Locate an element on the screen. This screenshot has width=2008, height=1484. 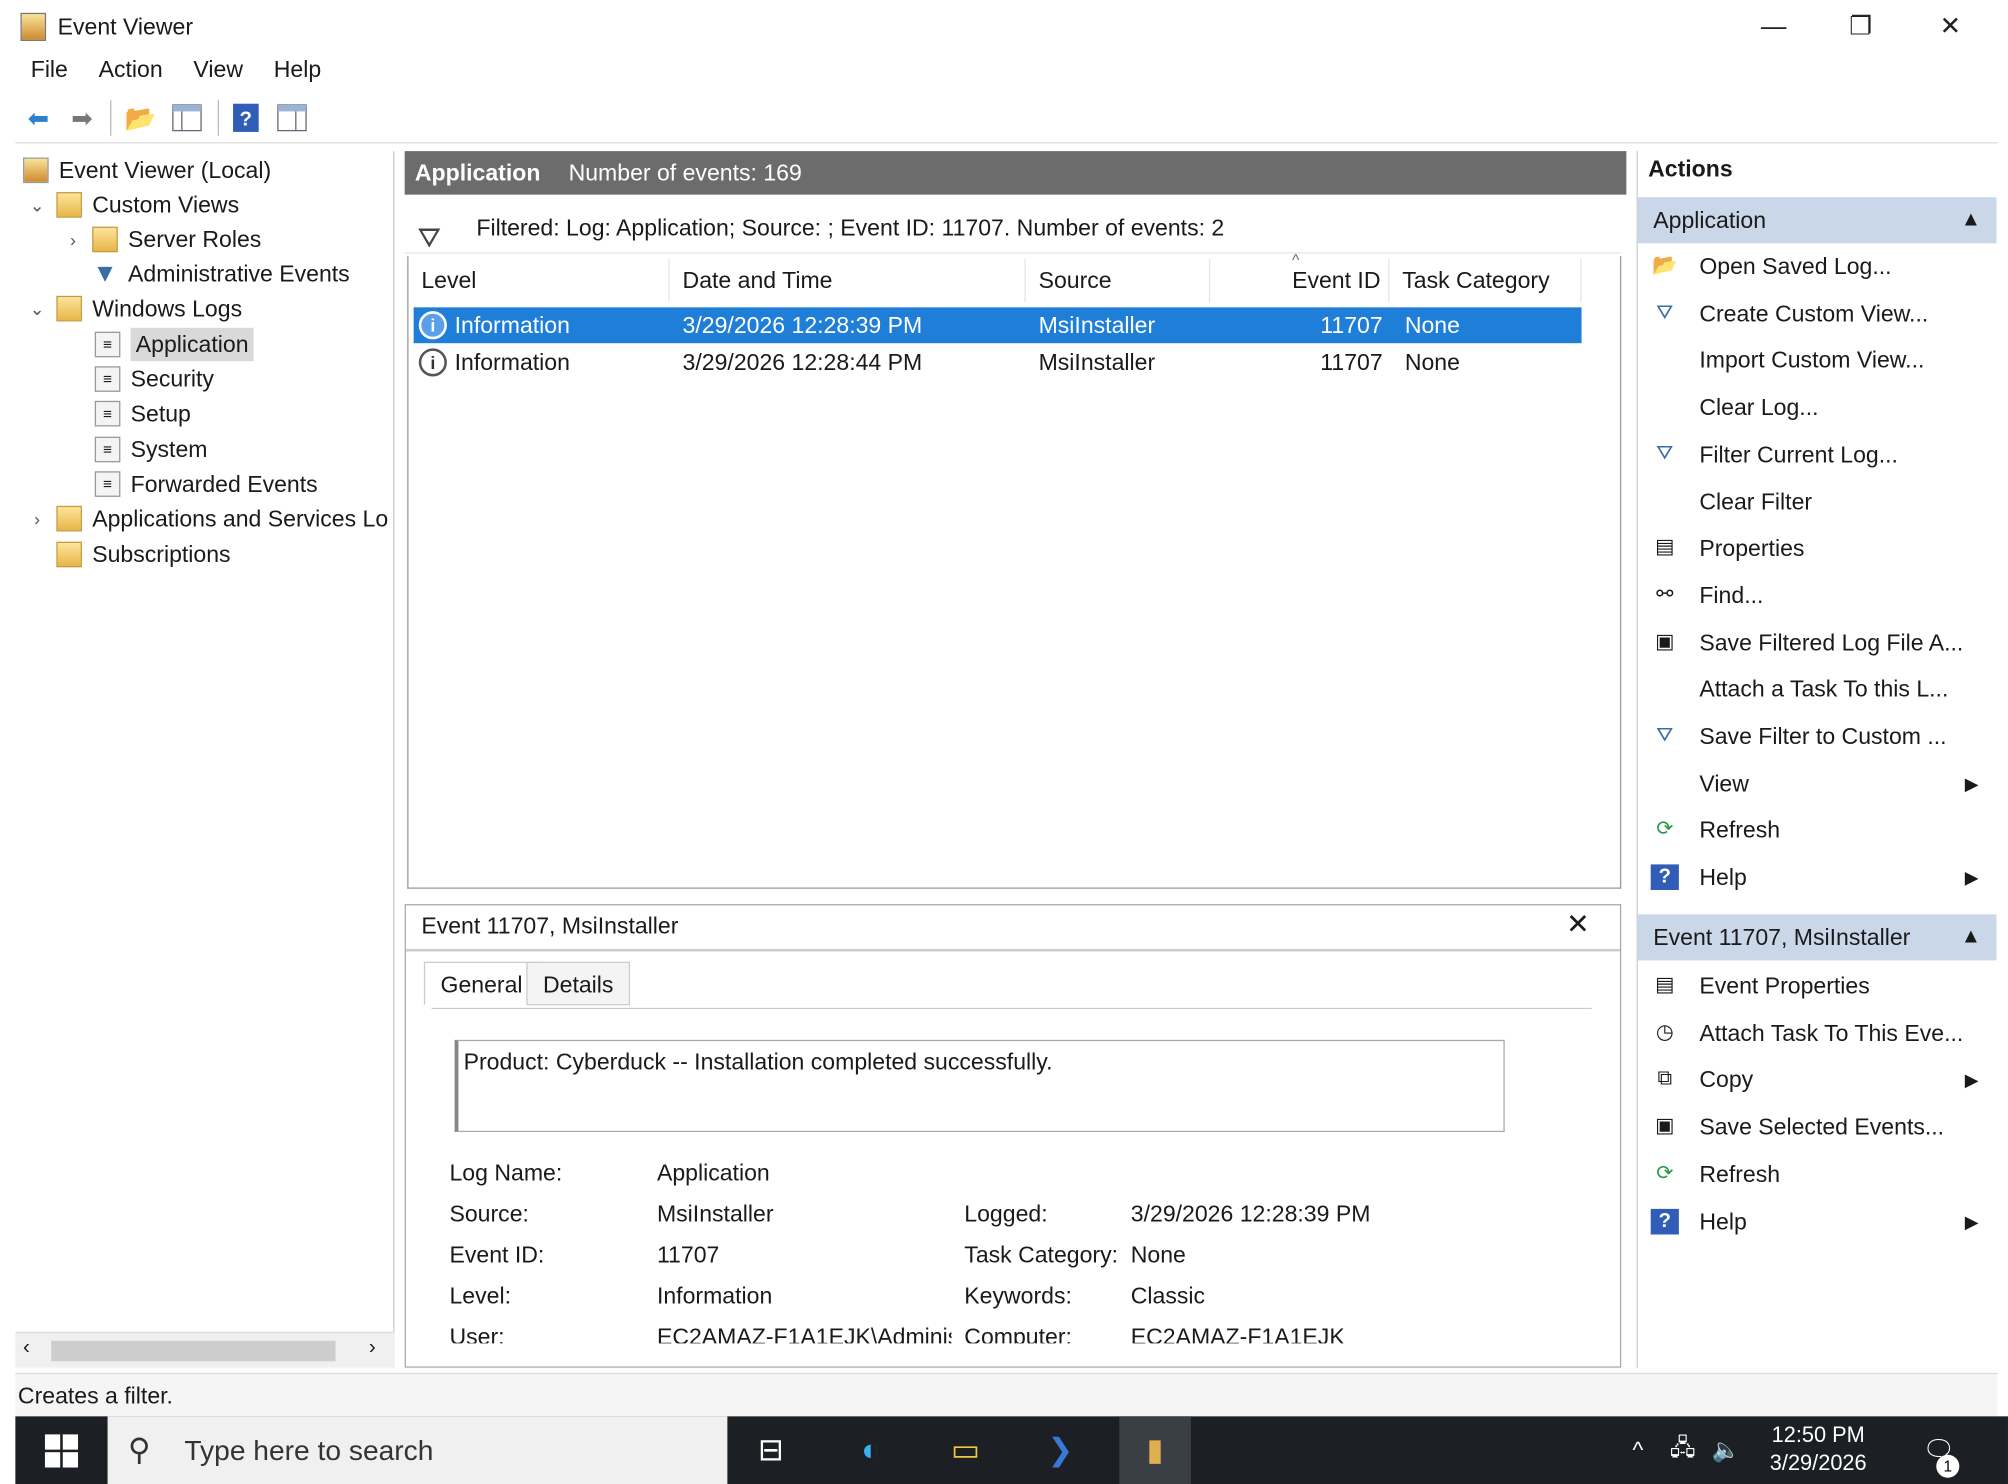
tree-item-custom-views: ⌄ Custom Views is located at coordinates (133, 204).